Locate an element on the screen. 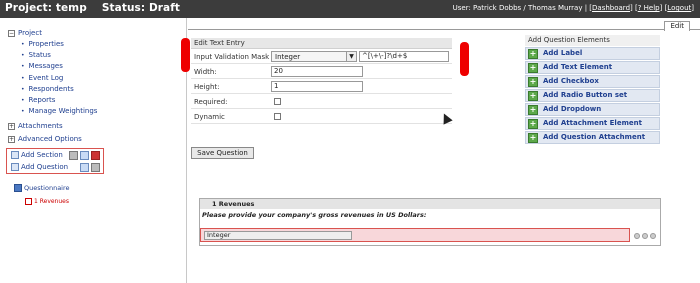  edit-icon is located at coordinates (637, 236).